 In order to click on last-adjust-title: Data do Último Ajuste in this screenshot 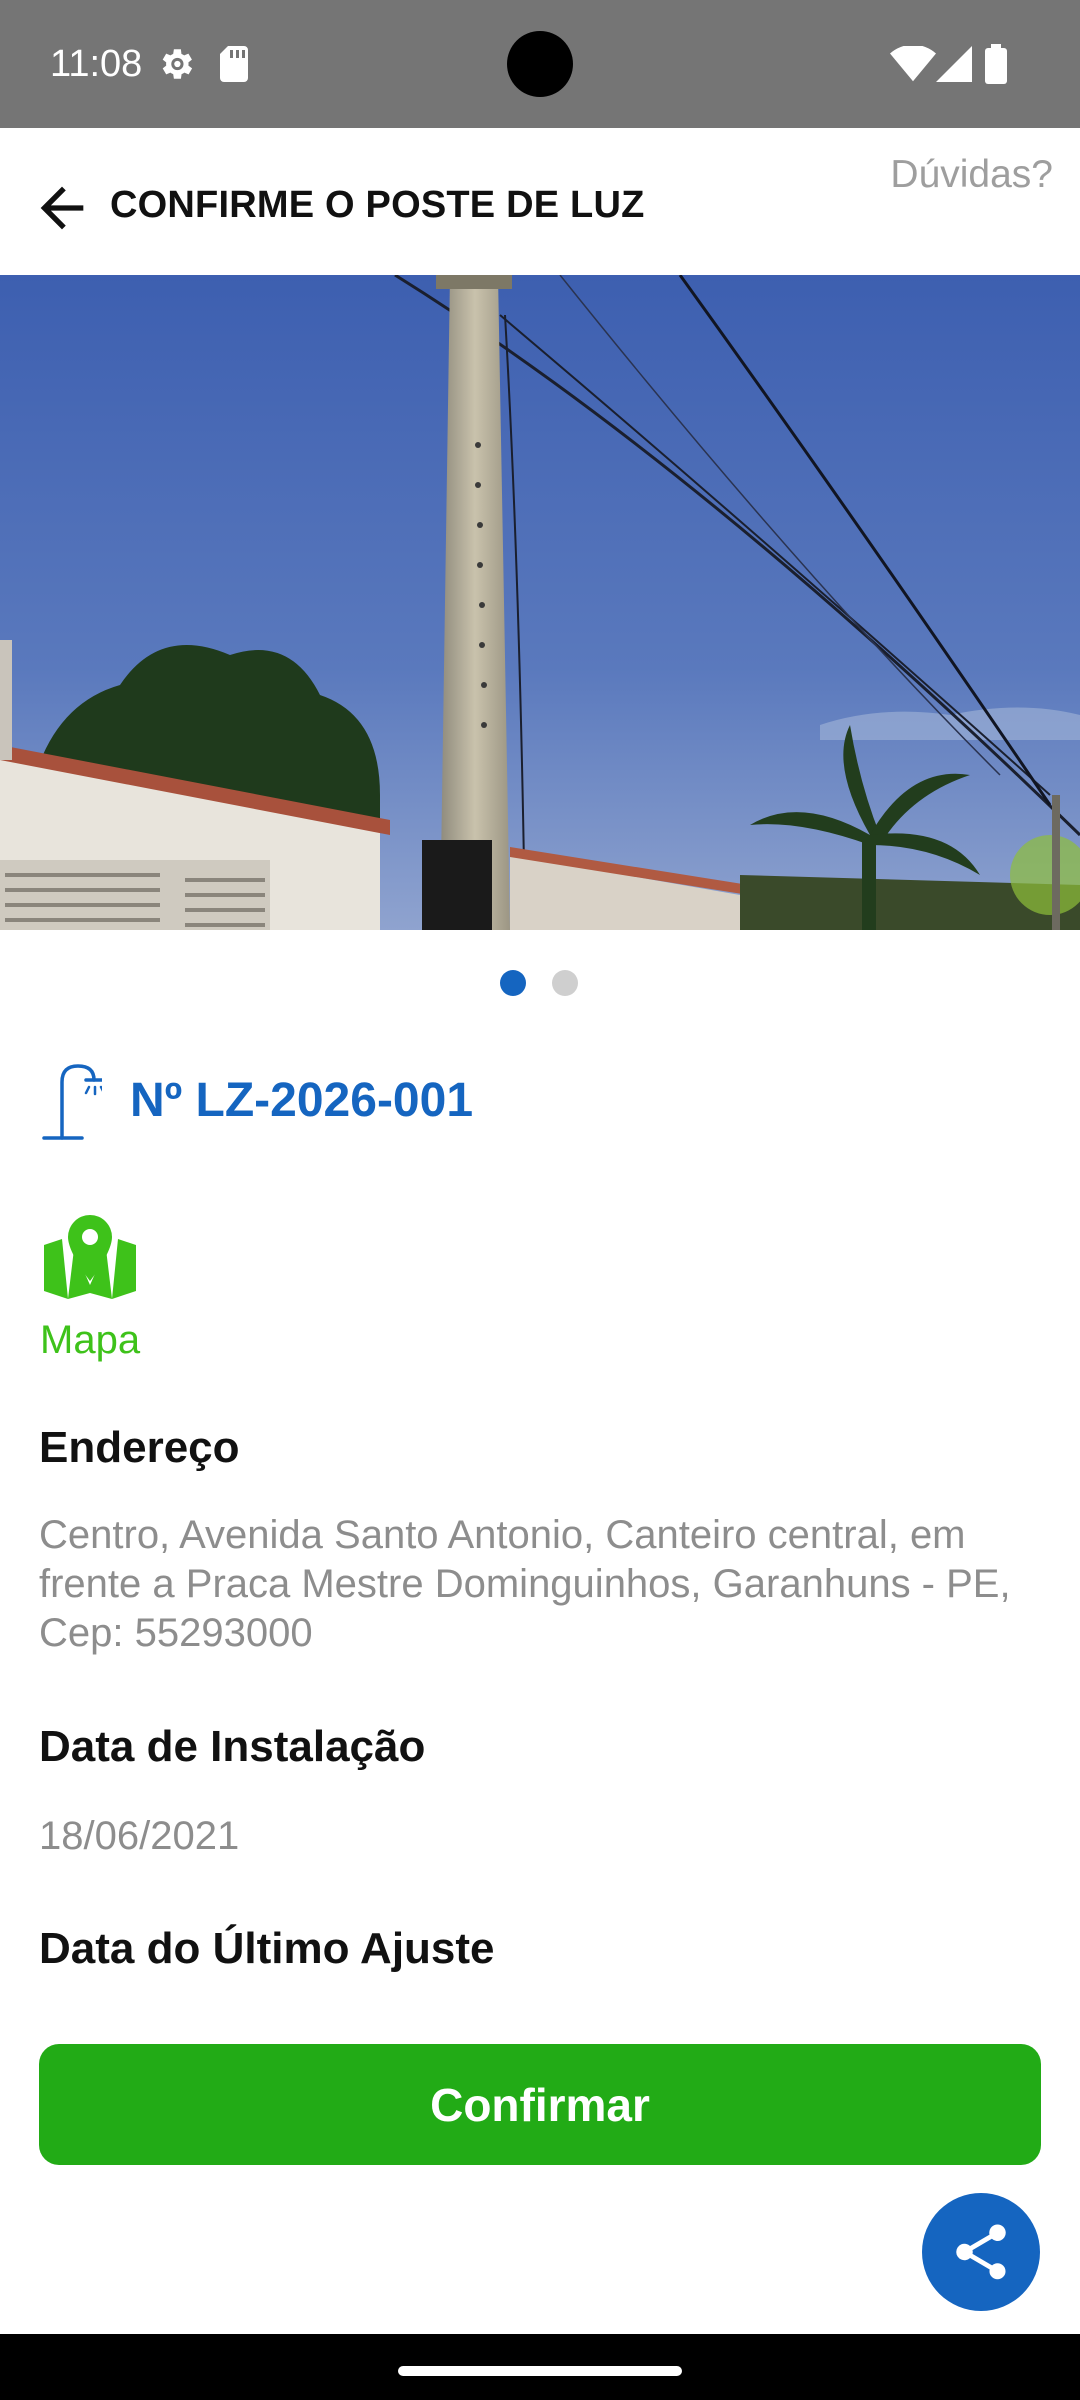, I will do `click(267, 1948)`.